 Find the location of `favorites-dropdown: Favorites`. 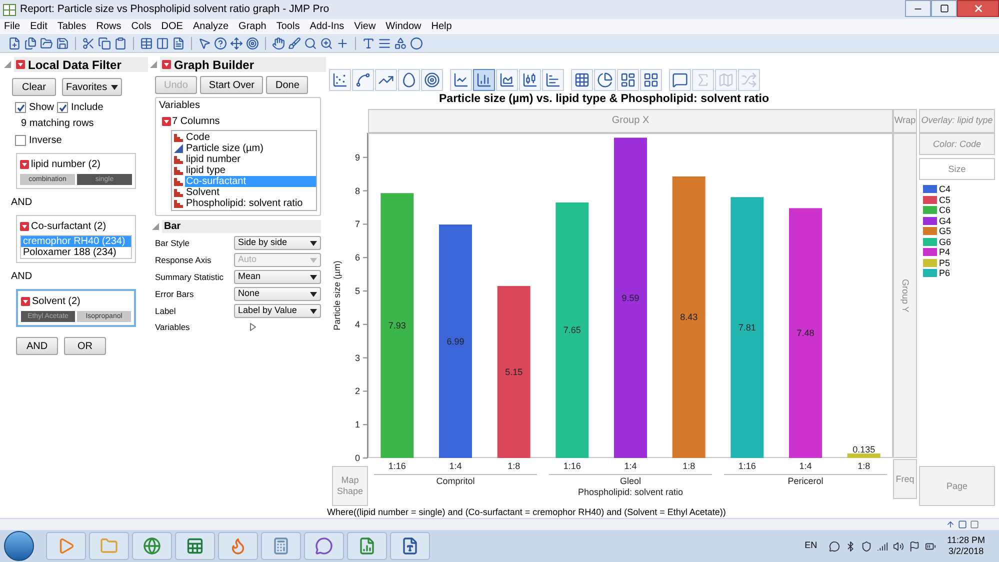

favorites-dropdown: Favorites is located at coordinates (92, 87).